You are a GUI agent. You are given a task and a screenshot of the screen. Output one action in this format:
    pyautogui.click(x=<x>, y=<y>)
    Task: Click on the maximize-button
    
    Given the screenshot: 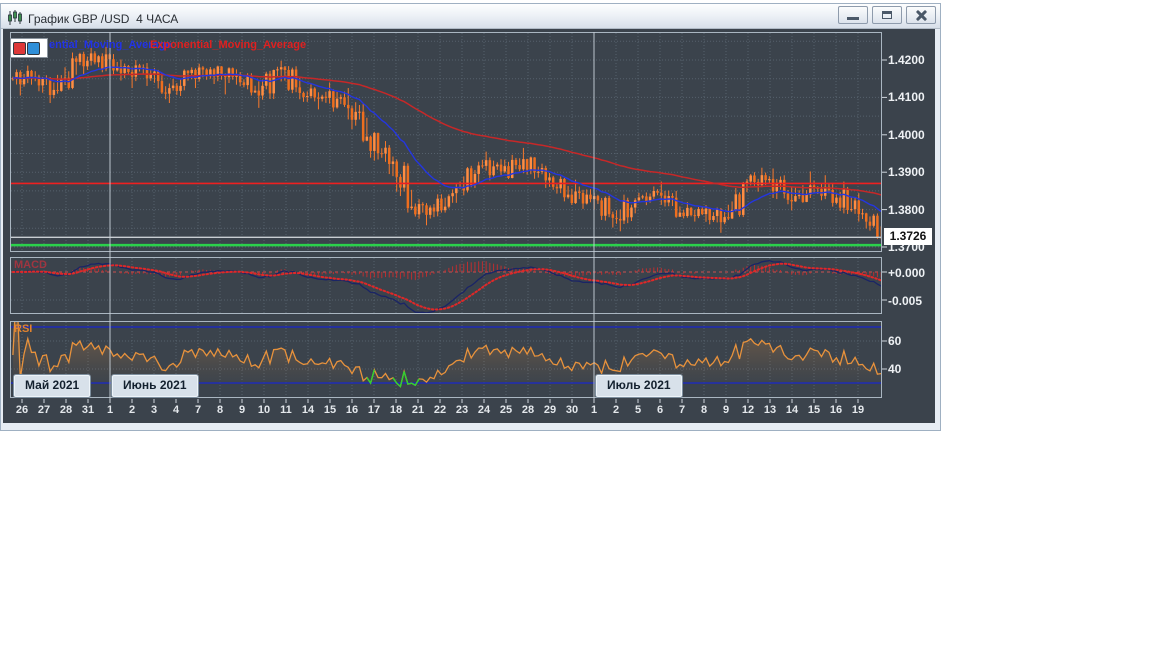 What is the action you would take?
    pyautogui.click(x=887, y=15)
    